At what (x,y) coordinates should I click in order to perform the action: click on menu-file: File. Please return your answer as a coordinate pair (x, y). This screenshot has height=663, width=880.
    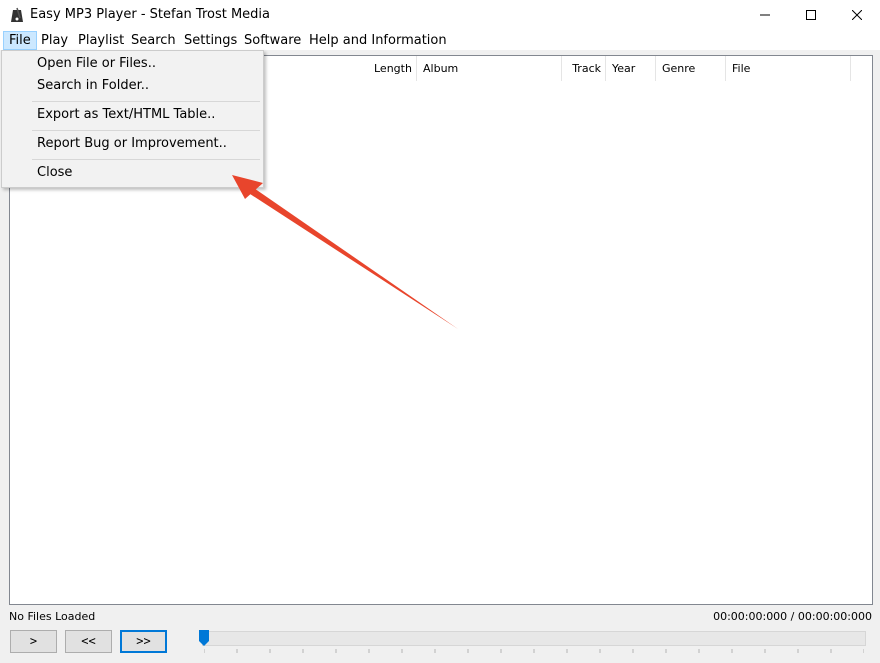
    Looking at the image, I should click on (20, 40).